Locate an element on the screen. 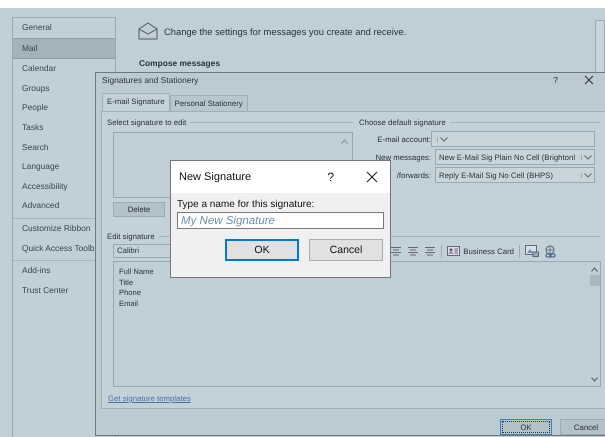 Image resolution: width=605 pixels, height=437 pixels. prompt-label: Type a name for this signature: is located at coordinates (246, 204).